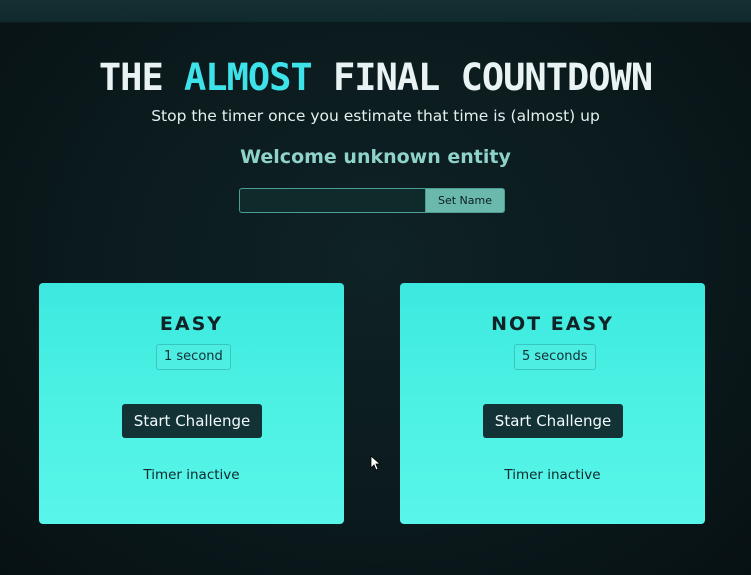  I want to click on title-accent: ALMOST, so click(248, 77).